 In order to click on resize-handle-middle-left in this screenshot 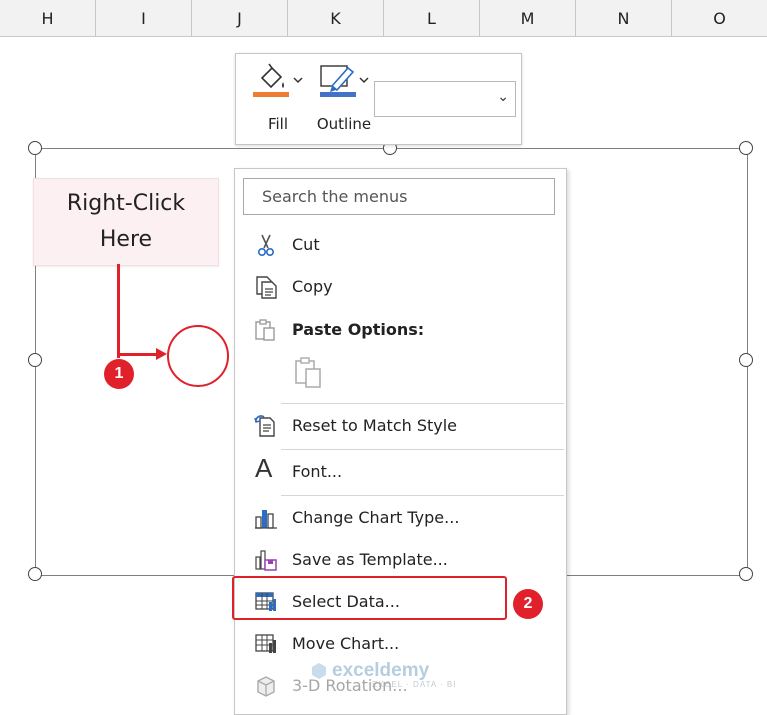, I will do `click(35, 360)`.